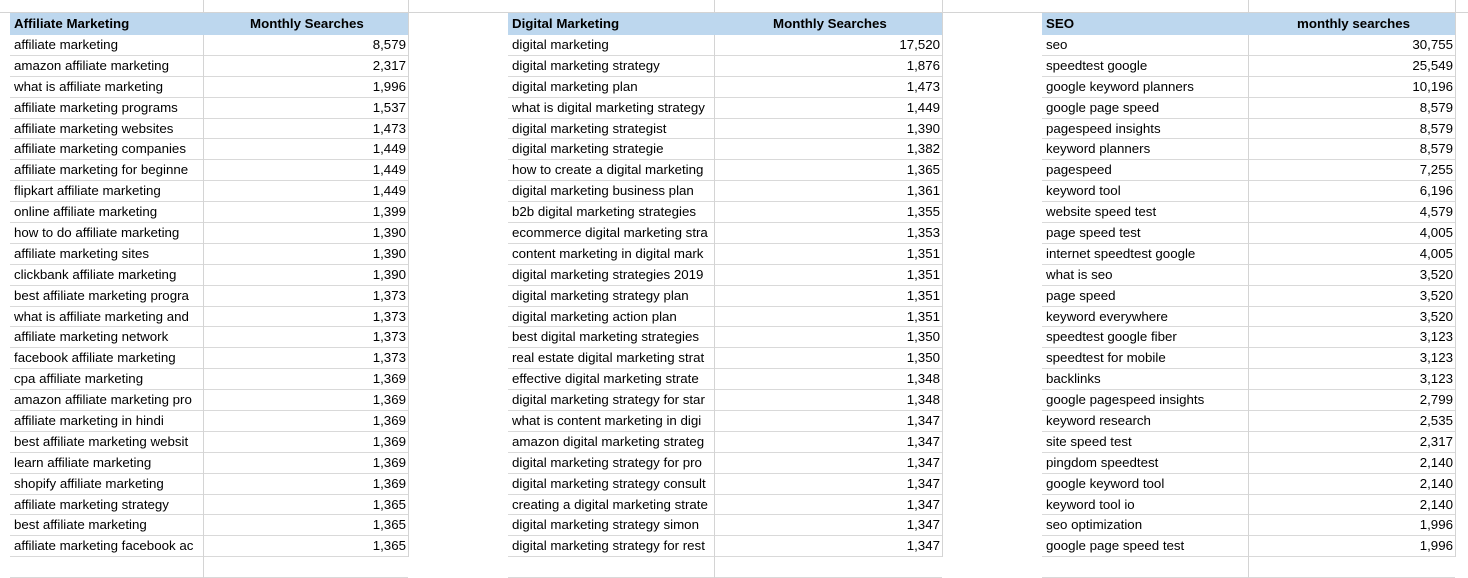  Describe the element at coordinates (612, 128) in the screenshot. I see `keyword-cell: digital marketing strategist` at that location.